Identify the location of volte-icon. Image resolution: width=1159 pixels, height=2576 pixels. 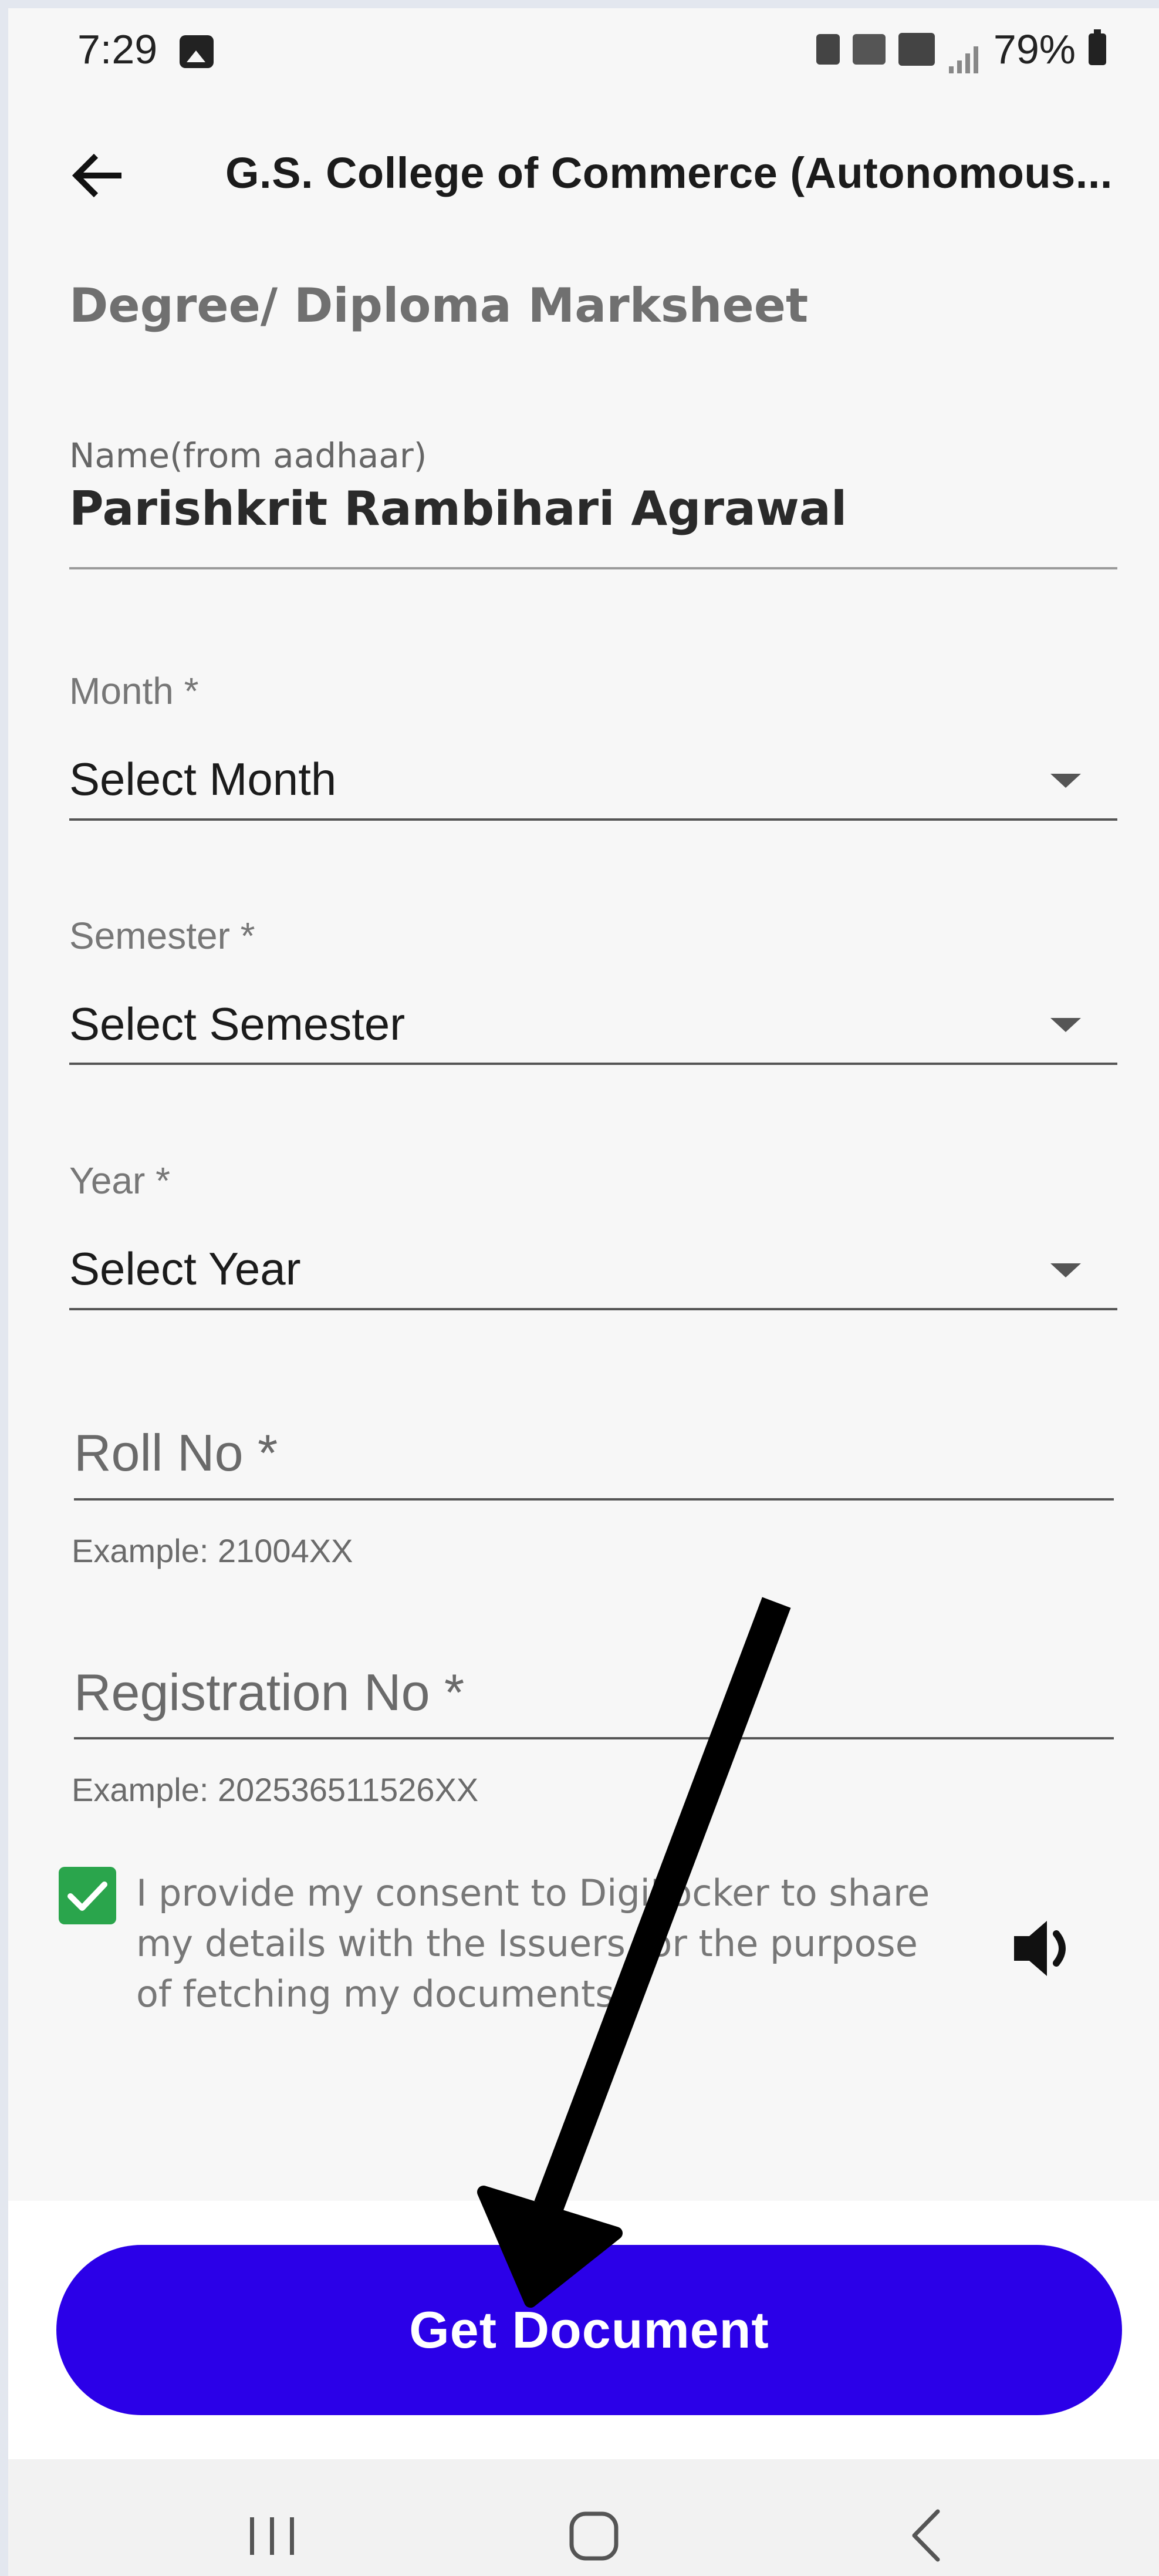
(869, 49).